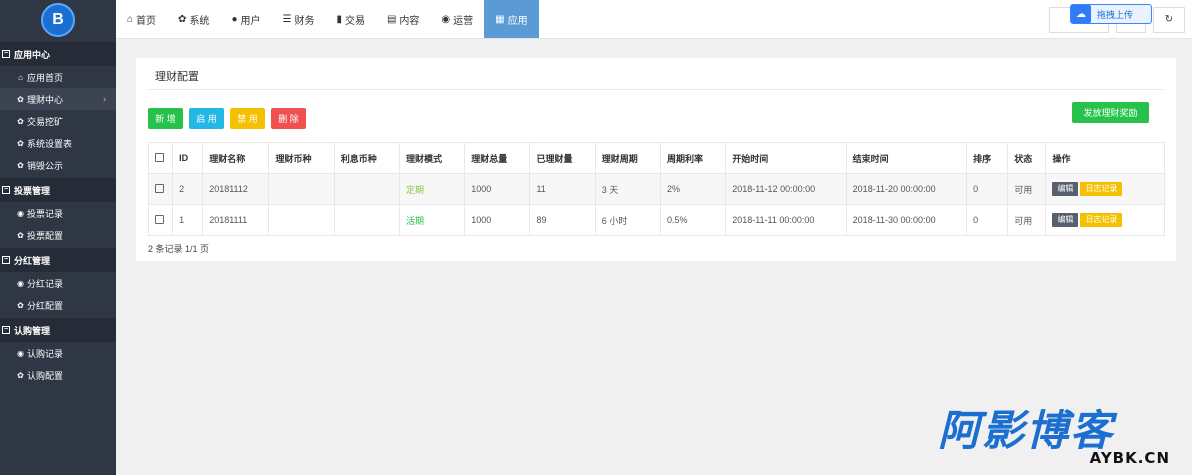 This screenshot has width=1192, height=475. Describe the element at coordinates (1110, 112) in the screenshot. I see `reward-button: 发放理财奖励` at that location.